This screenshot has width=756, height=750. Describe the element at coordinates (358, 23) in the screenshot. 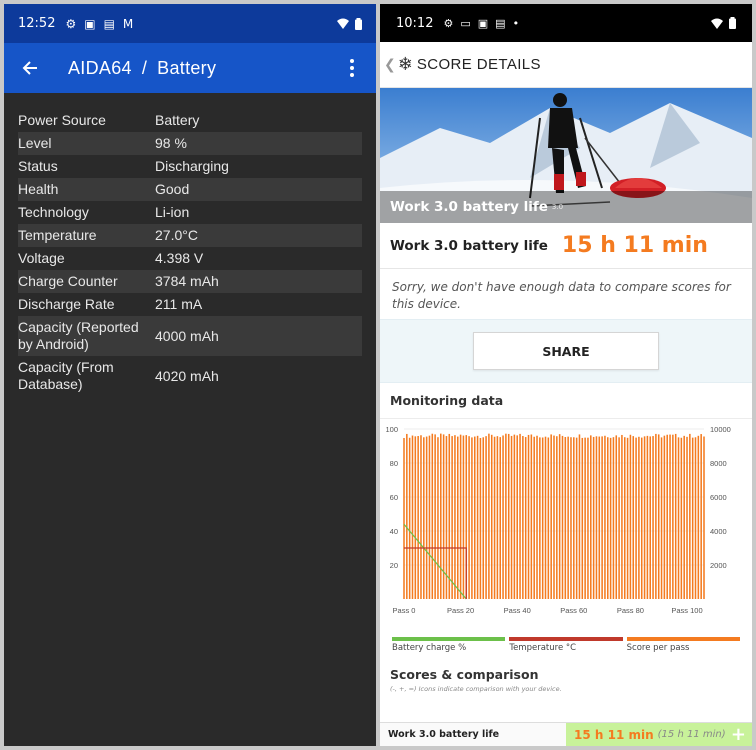

I see `battery-icon` at that location.